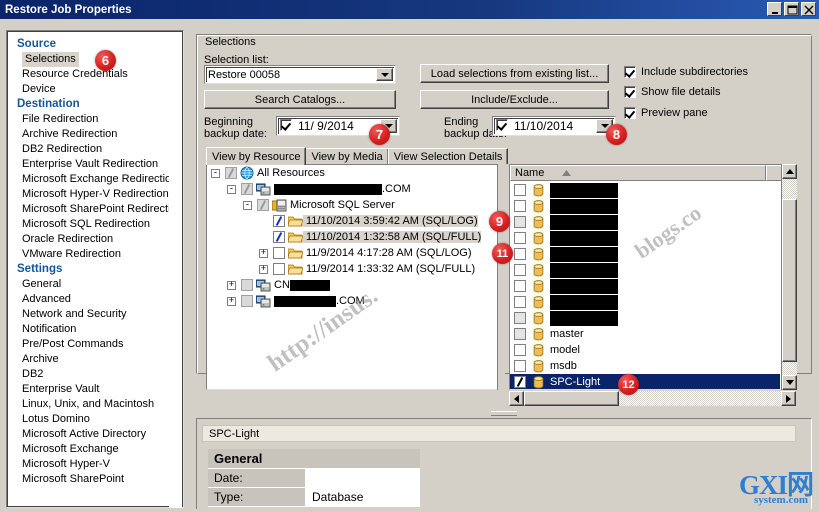 The height and width of the screenshot is (512, 819). What do you see at coordinates (286, 126) in the screenshot?
I see `beginning-date-checkbox` at bounding box center [286, 126].